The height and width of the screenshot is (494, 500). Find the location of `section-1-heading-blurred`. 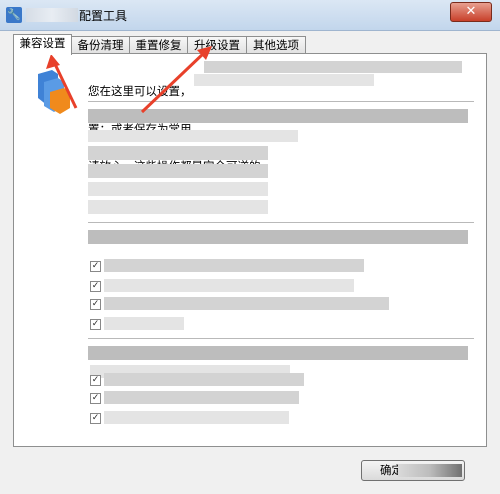

section-1-heading-blurred is located at coordinates (278, 116).